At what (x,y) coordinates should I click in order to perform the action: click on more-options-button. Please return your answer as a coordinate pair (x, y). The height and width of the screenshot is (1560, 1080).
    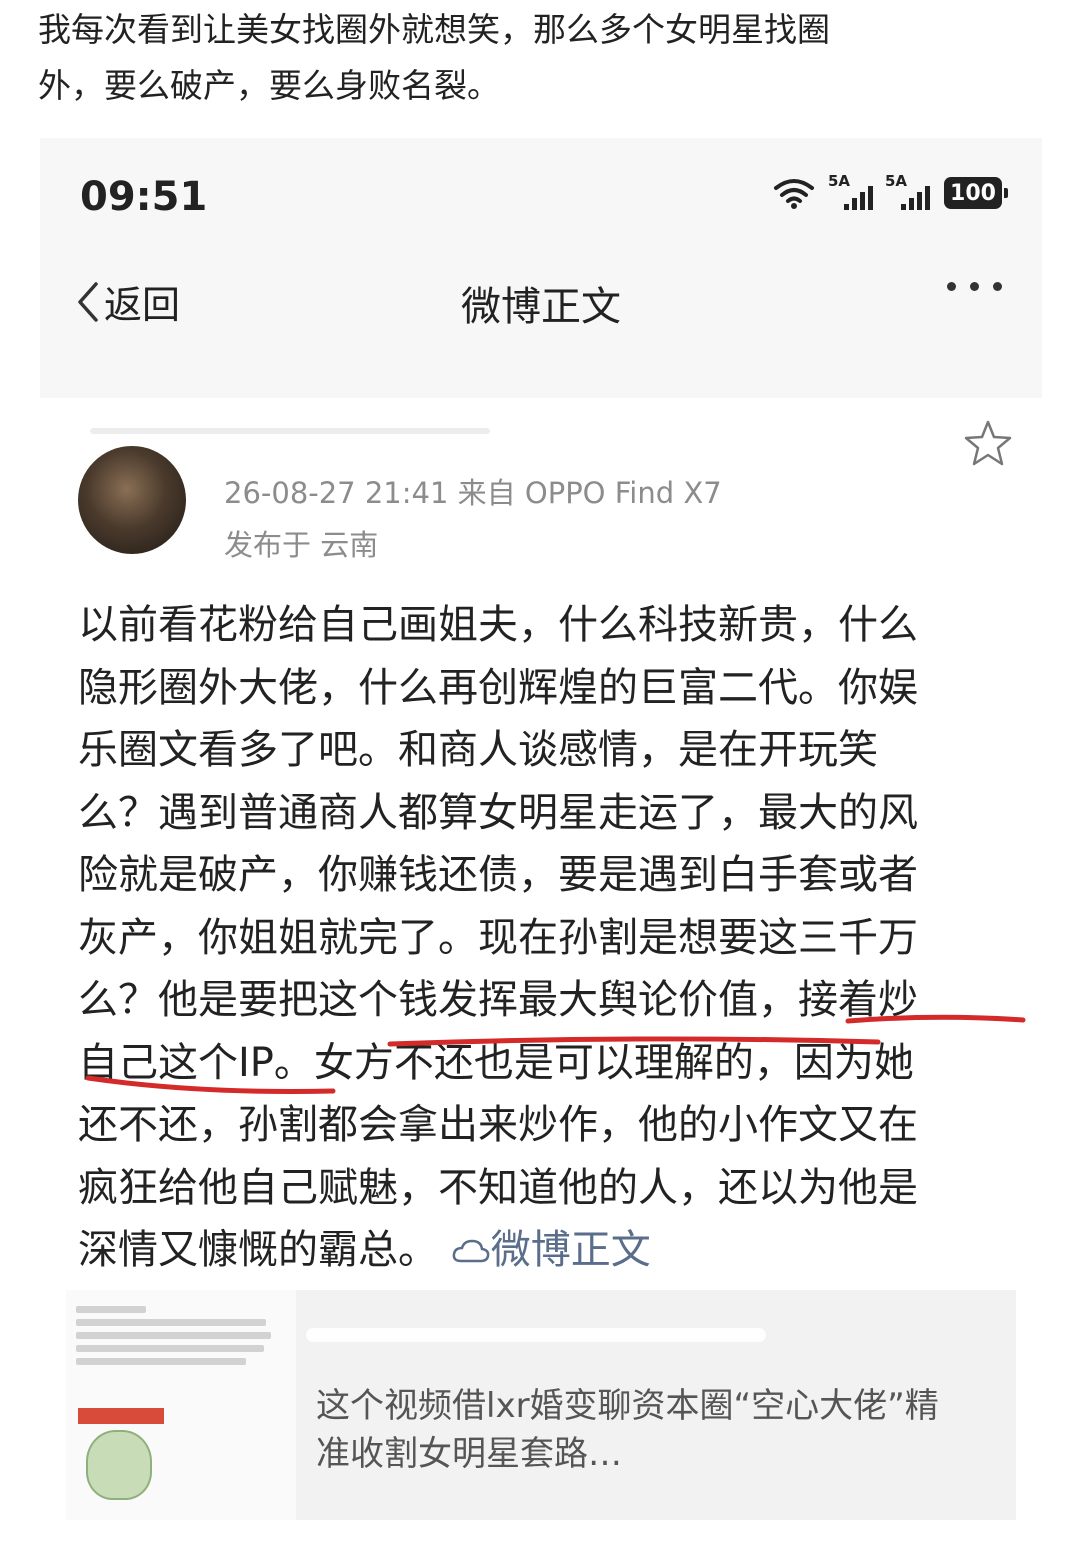
    Looking at the image, I should click on (974, 286).